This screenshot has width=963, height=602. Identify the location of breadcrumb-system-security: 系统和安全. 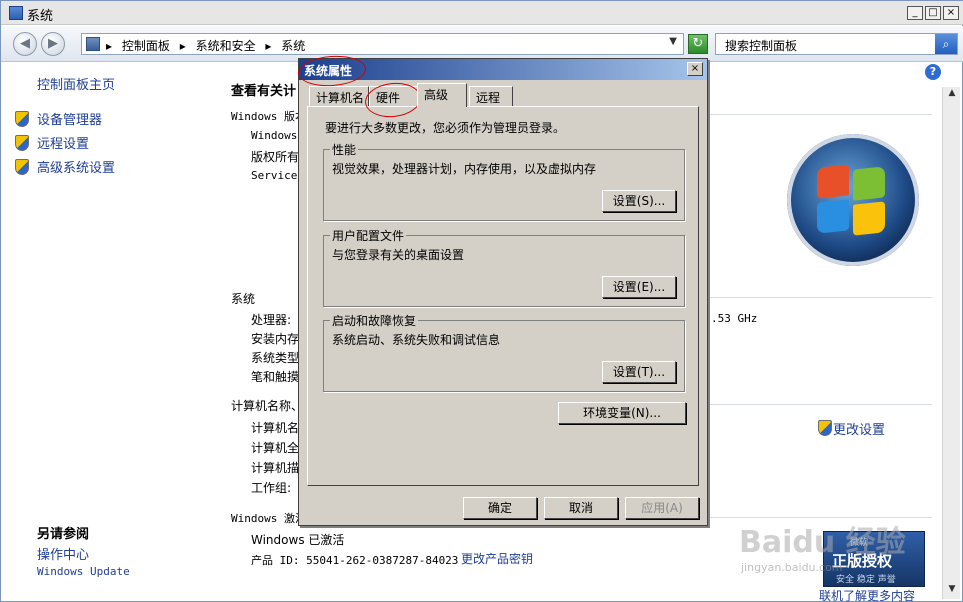
(226, 46).